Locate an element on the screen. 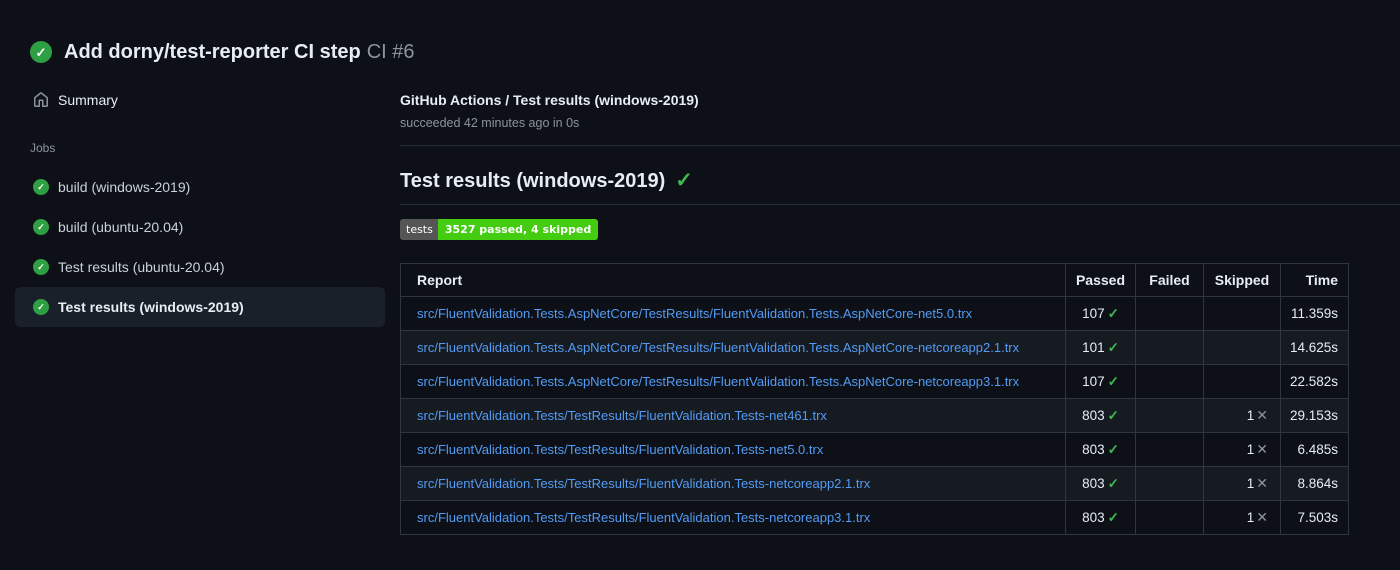 Image resolution: width=1400 pixels, height=570 pixels. time-cell: 14.625s is located at coordinates (1314, 347).